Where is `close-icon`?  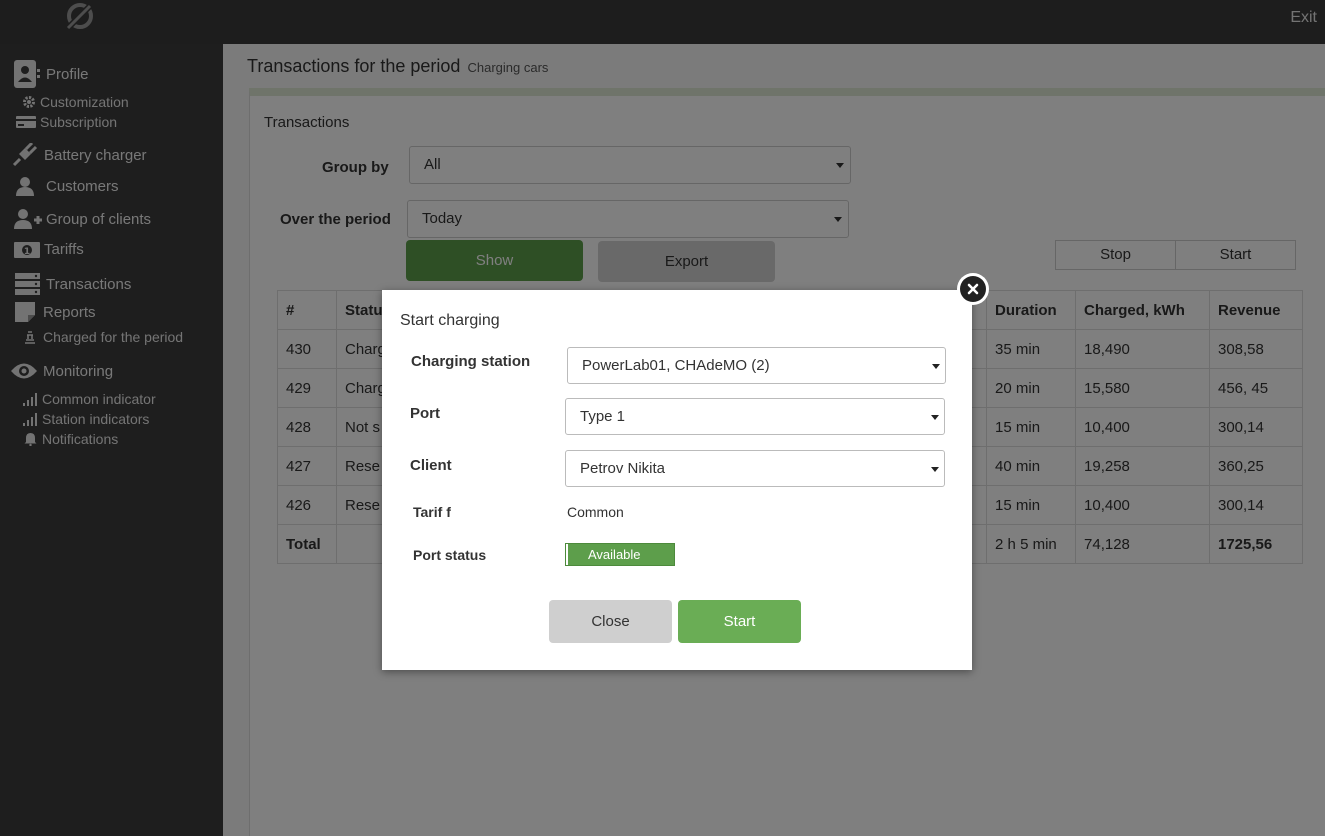 close-icon is located at coordinates (973, 289).